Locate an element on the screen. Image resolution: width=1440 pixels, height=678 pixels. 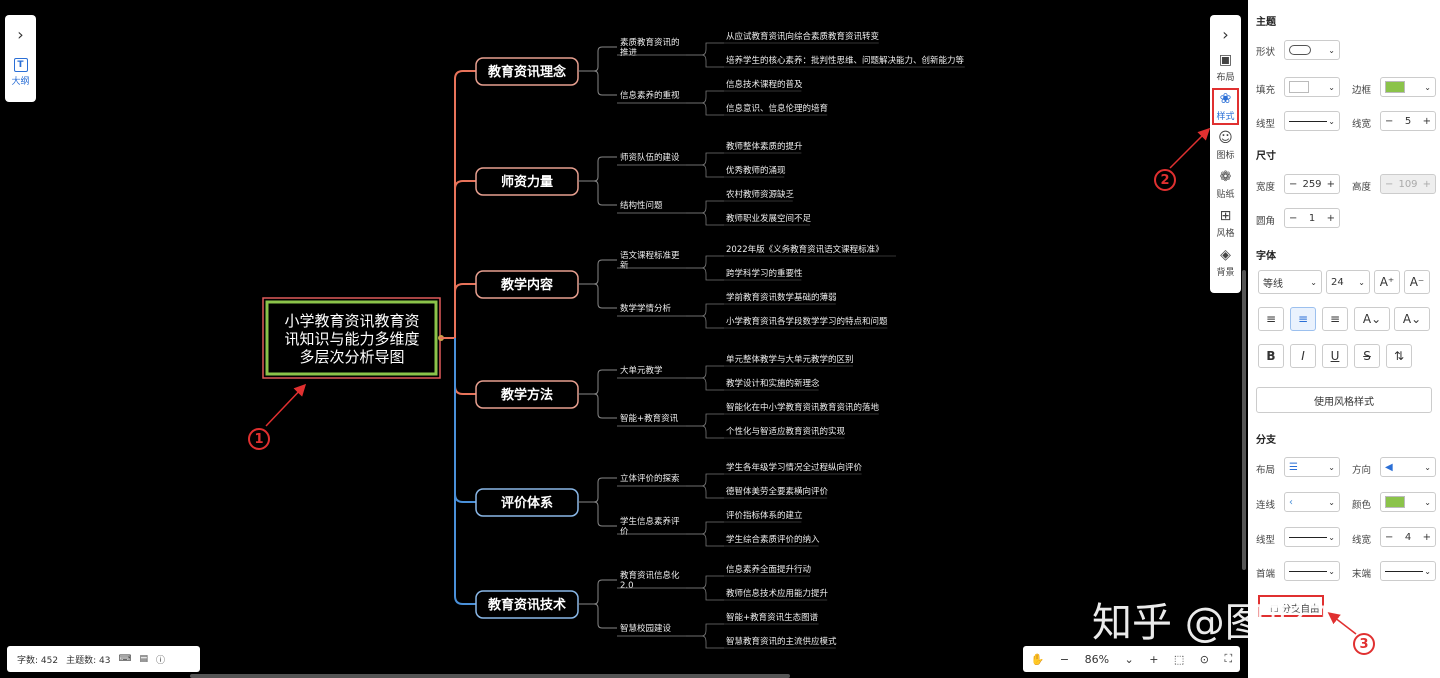
use-style-button: 使用风格样式 is located at coordinates (1344, 400).